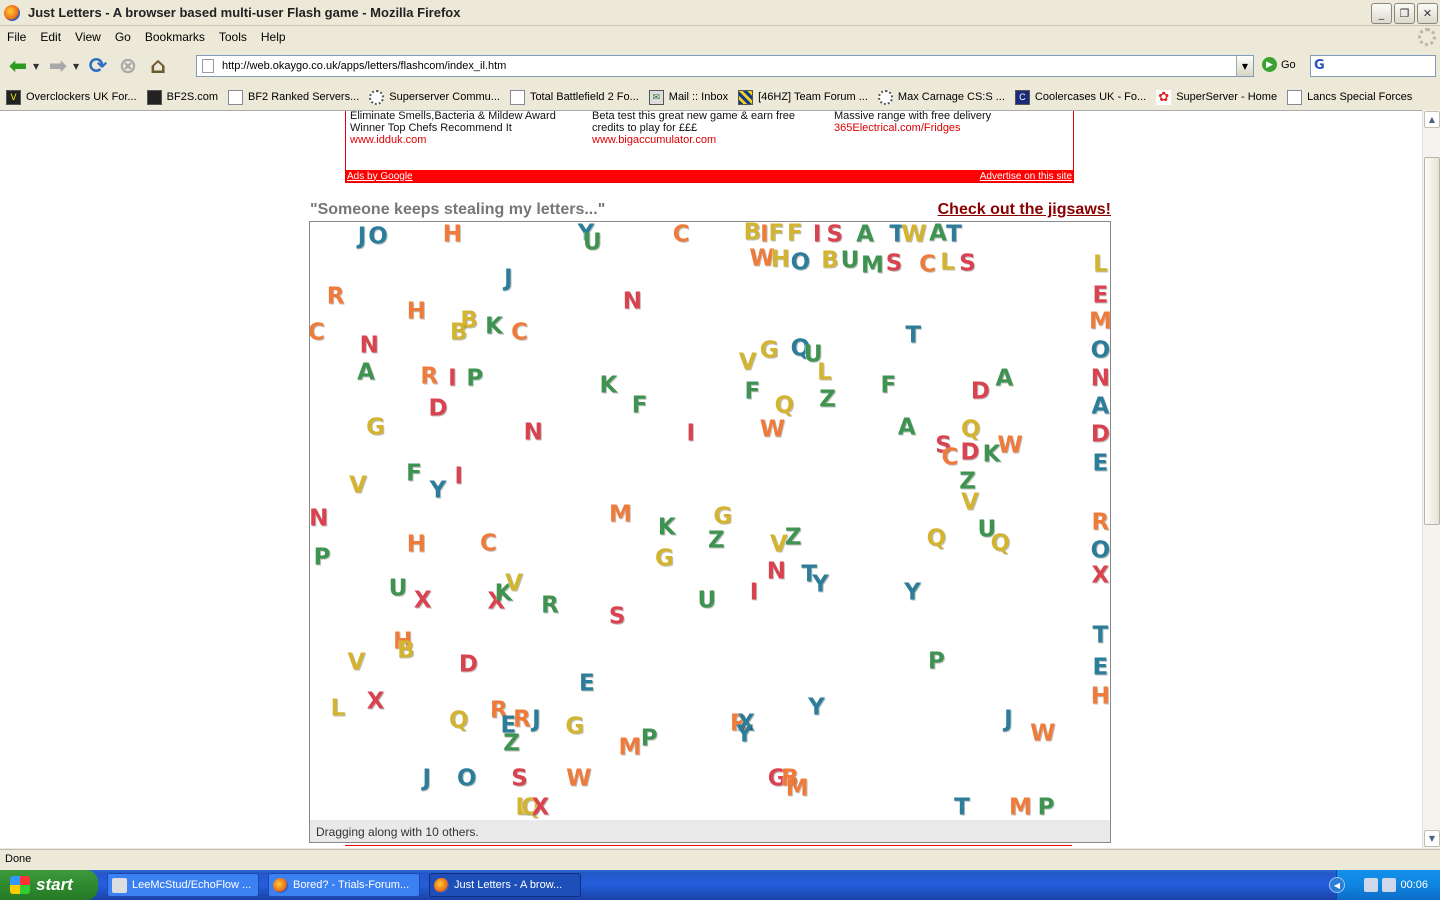 This screenshot has width=1440, height=900. What do you see at coordinates (18, 66) in the screenshot?
I see `back-button: ⬅` at bounding box center [18, 66].